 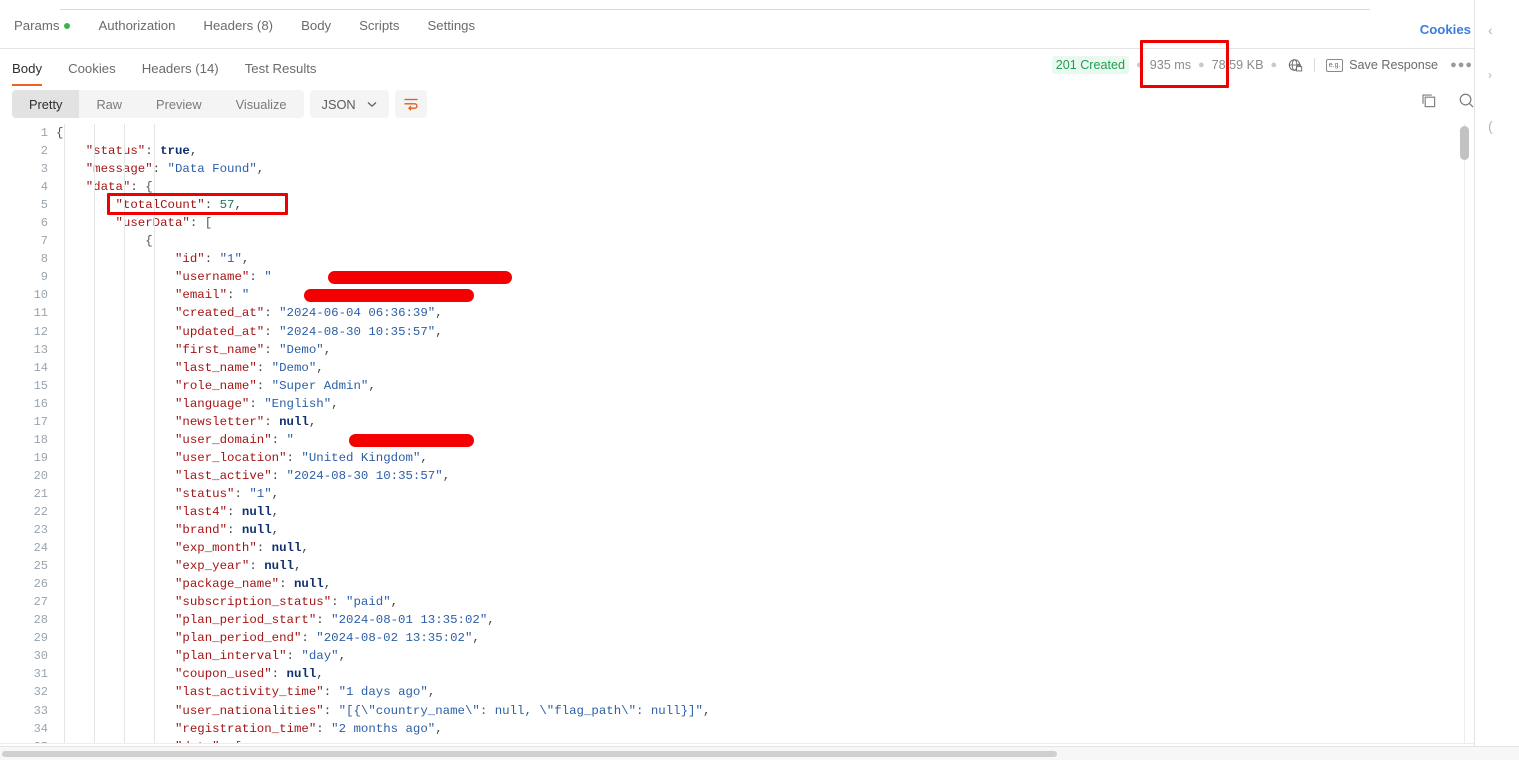 What do you see at coordinates (410, 104) in the screenshot?
I see `wrap-lines-button` at bounding box center [410, 104].